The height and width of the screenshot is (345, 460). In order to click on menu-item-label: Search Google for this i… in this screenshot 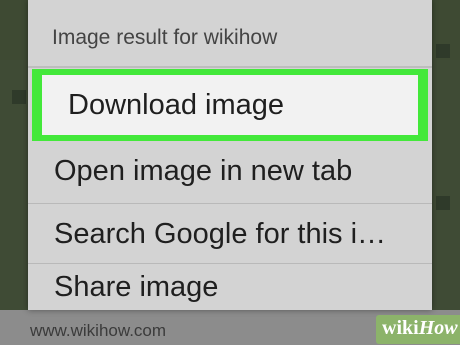, I will do `click(220, 233)`.